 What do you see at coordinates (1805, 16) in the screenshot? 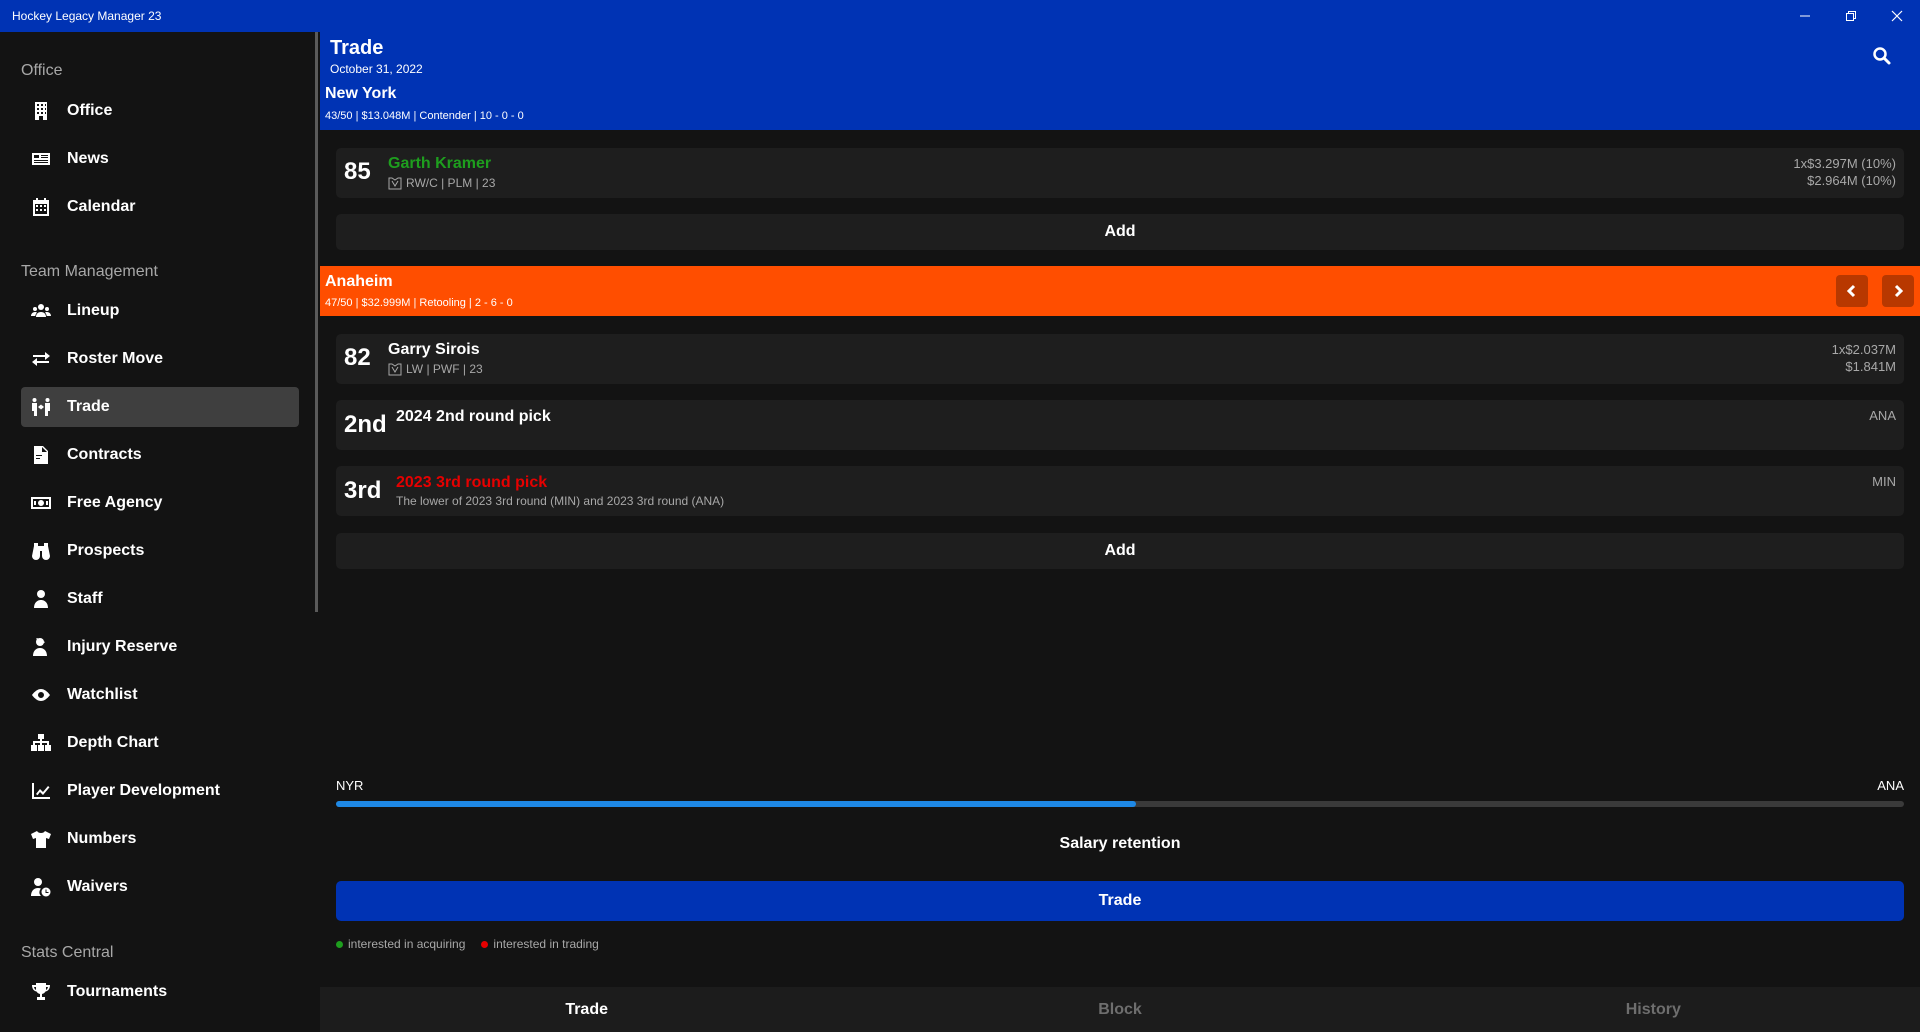
I see `minimize-button` at bounding box center [1805, 16].